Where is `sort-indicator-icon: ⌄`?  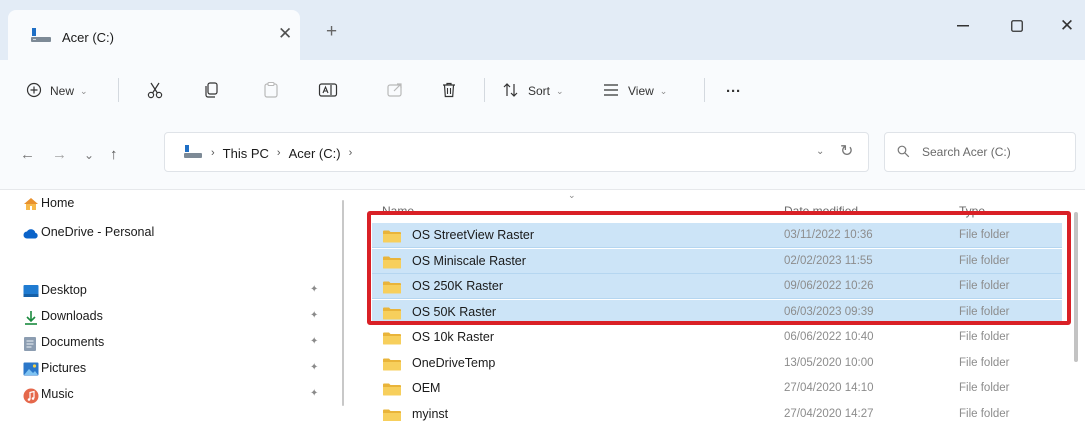 sort-indicator-icon: ⌄ is located at coordinates (572, 195).